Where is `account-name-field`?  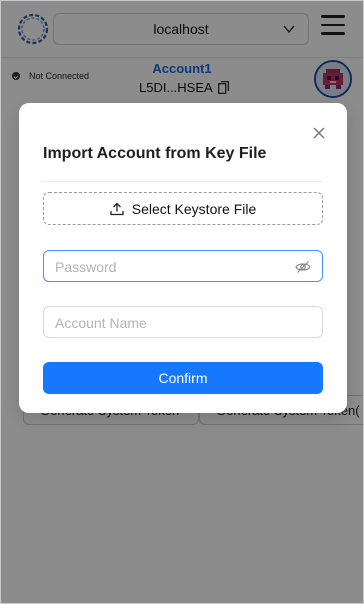
account-name-field is located at coordinates (183, 322).